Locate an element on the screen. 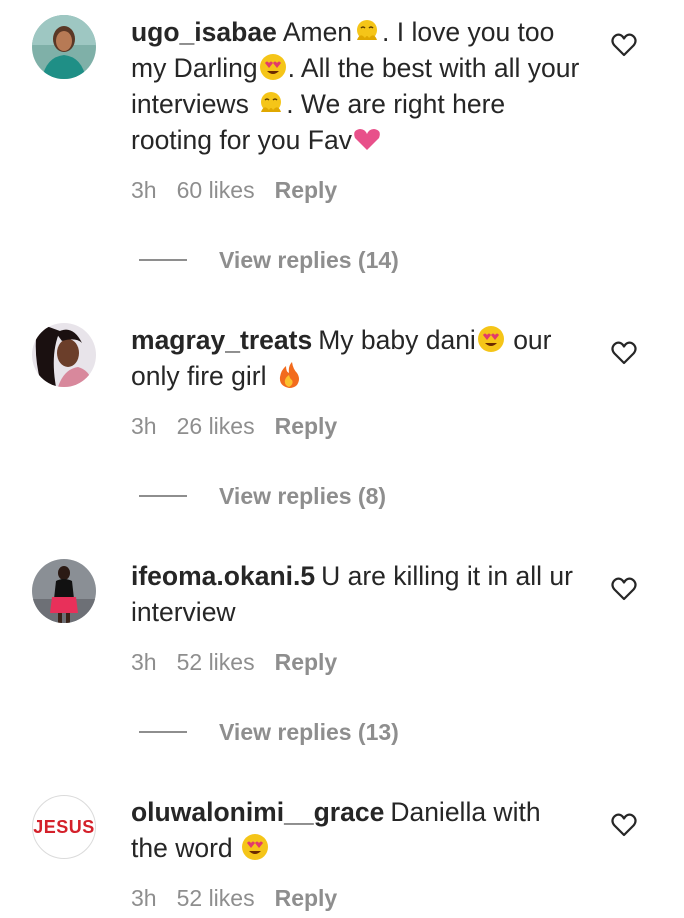 The image size is (684, 918). comment-text: oluwalonimi__grace Daniella with the word is located at coordinates (356, 830).